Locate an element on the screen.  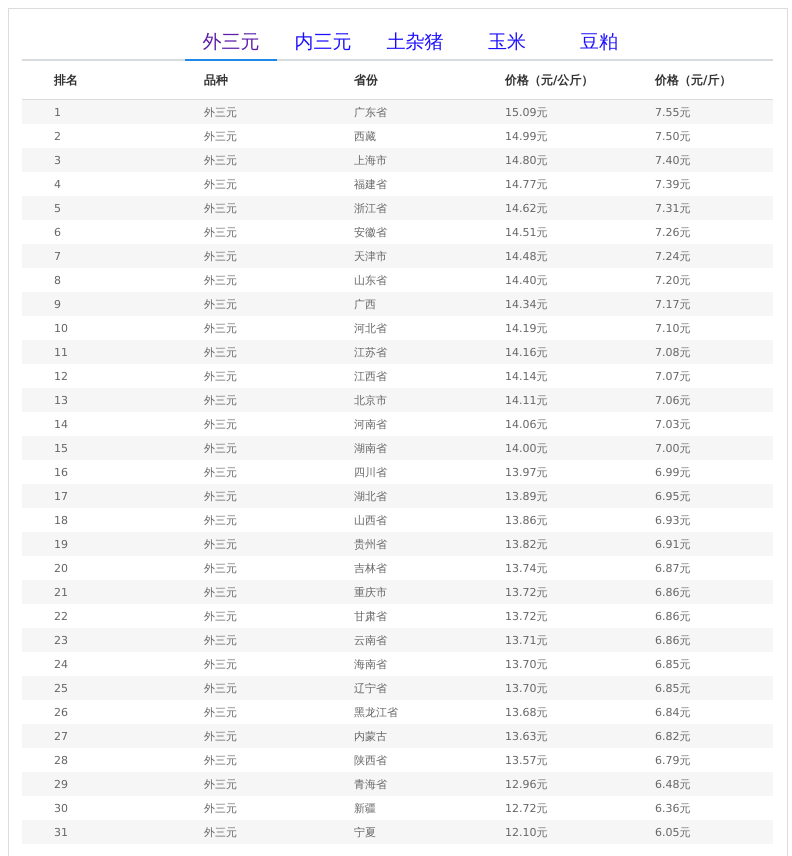
table-cell-text: 北京市 is located at coordinates (371, 400).